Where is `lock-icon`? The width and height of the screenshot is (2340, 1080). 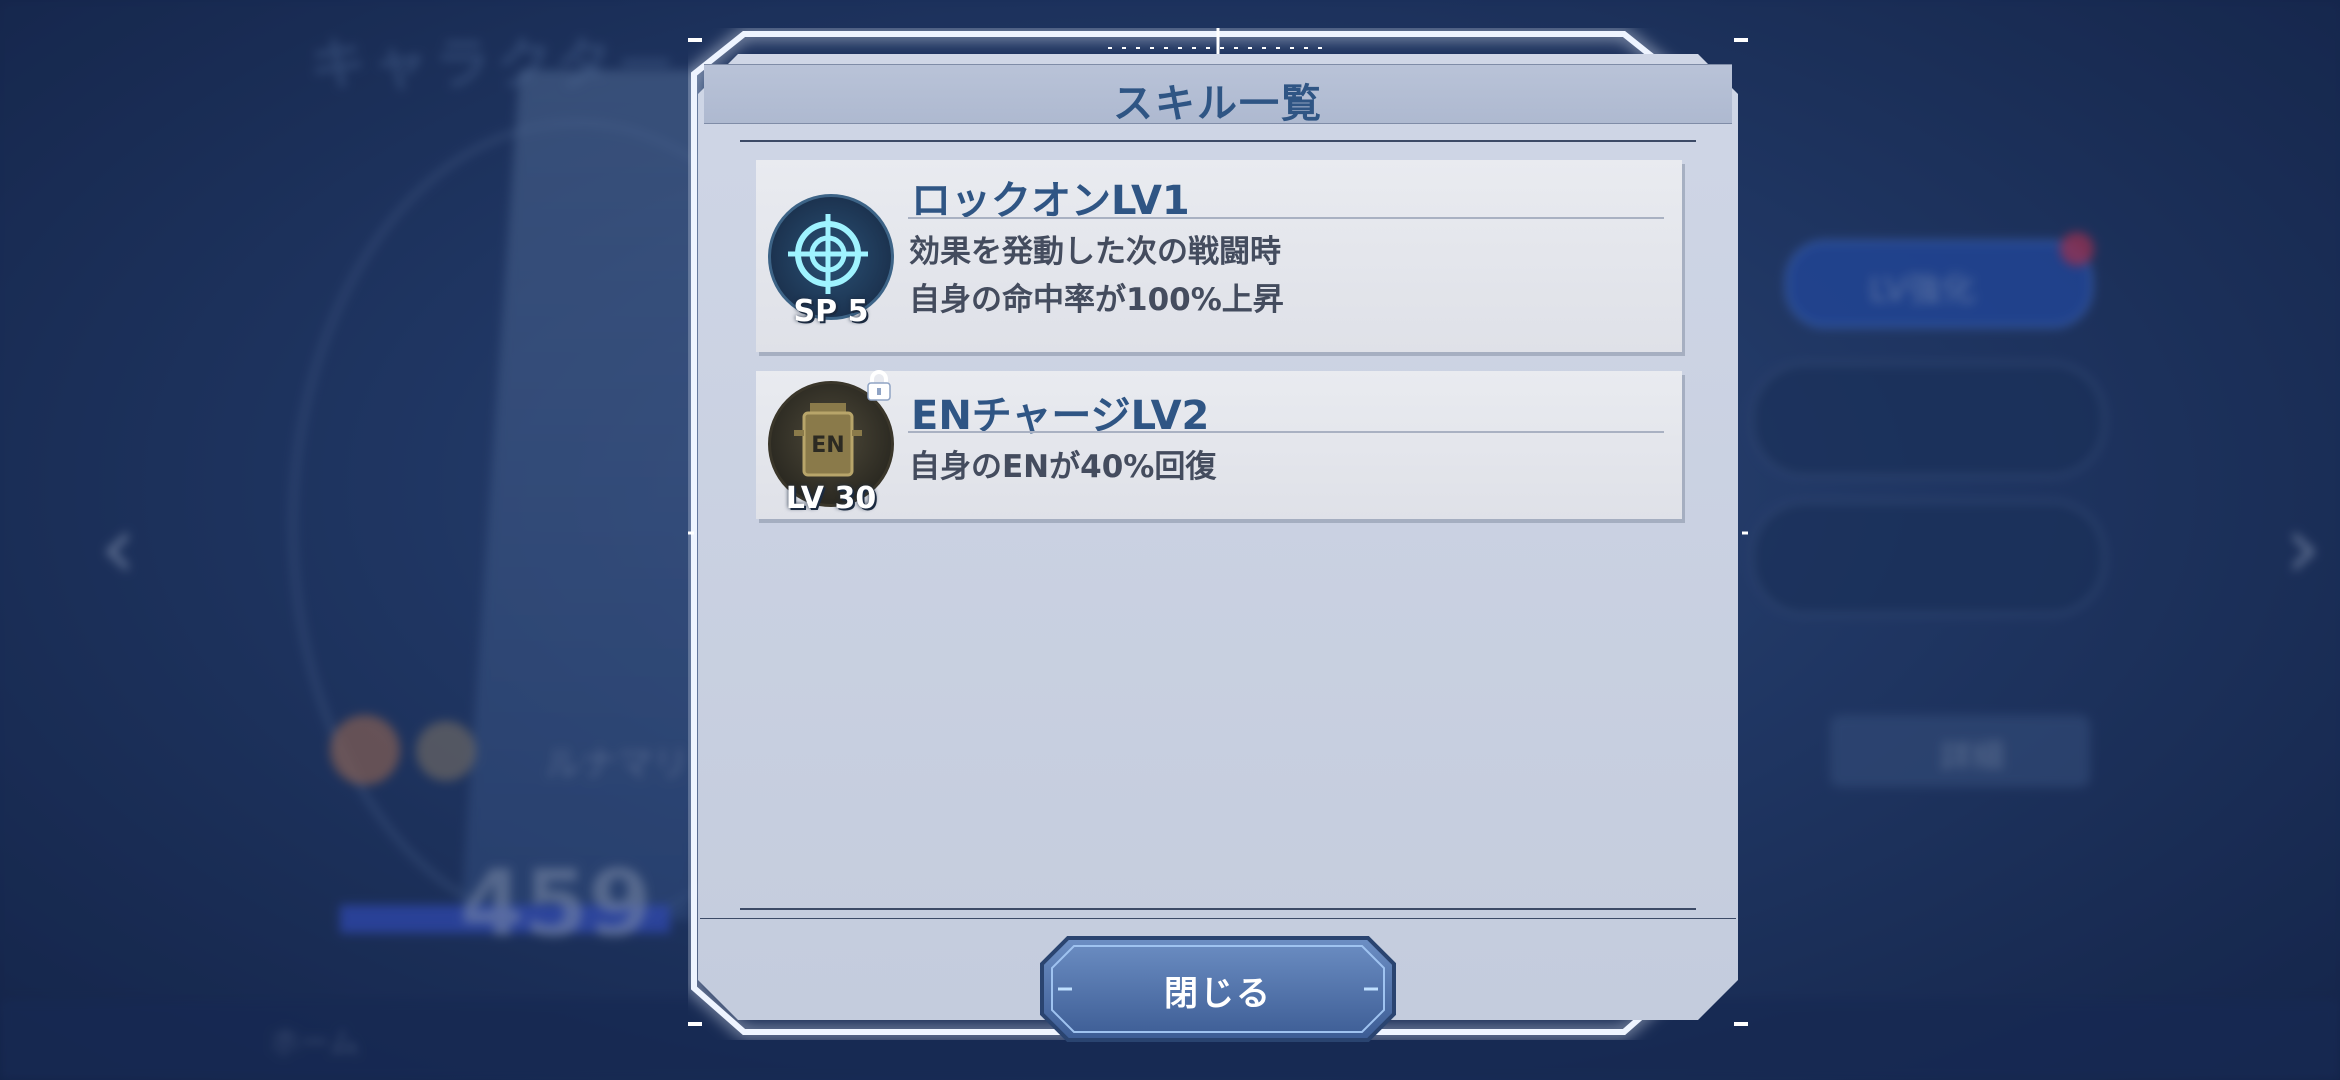
lock-icon is located at coordinates (879, 385).